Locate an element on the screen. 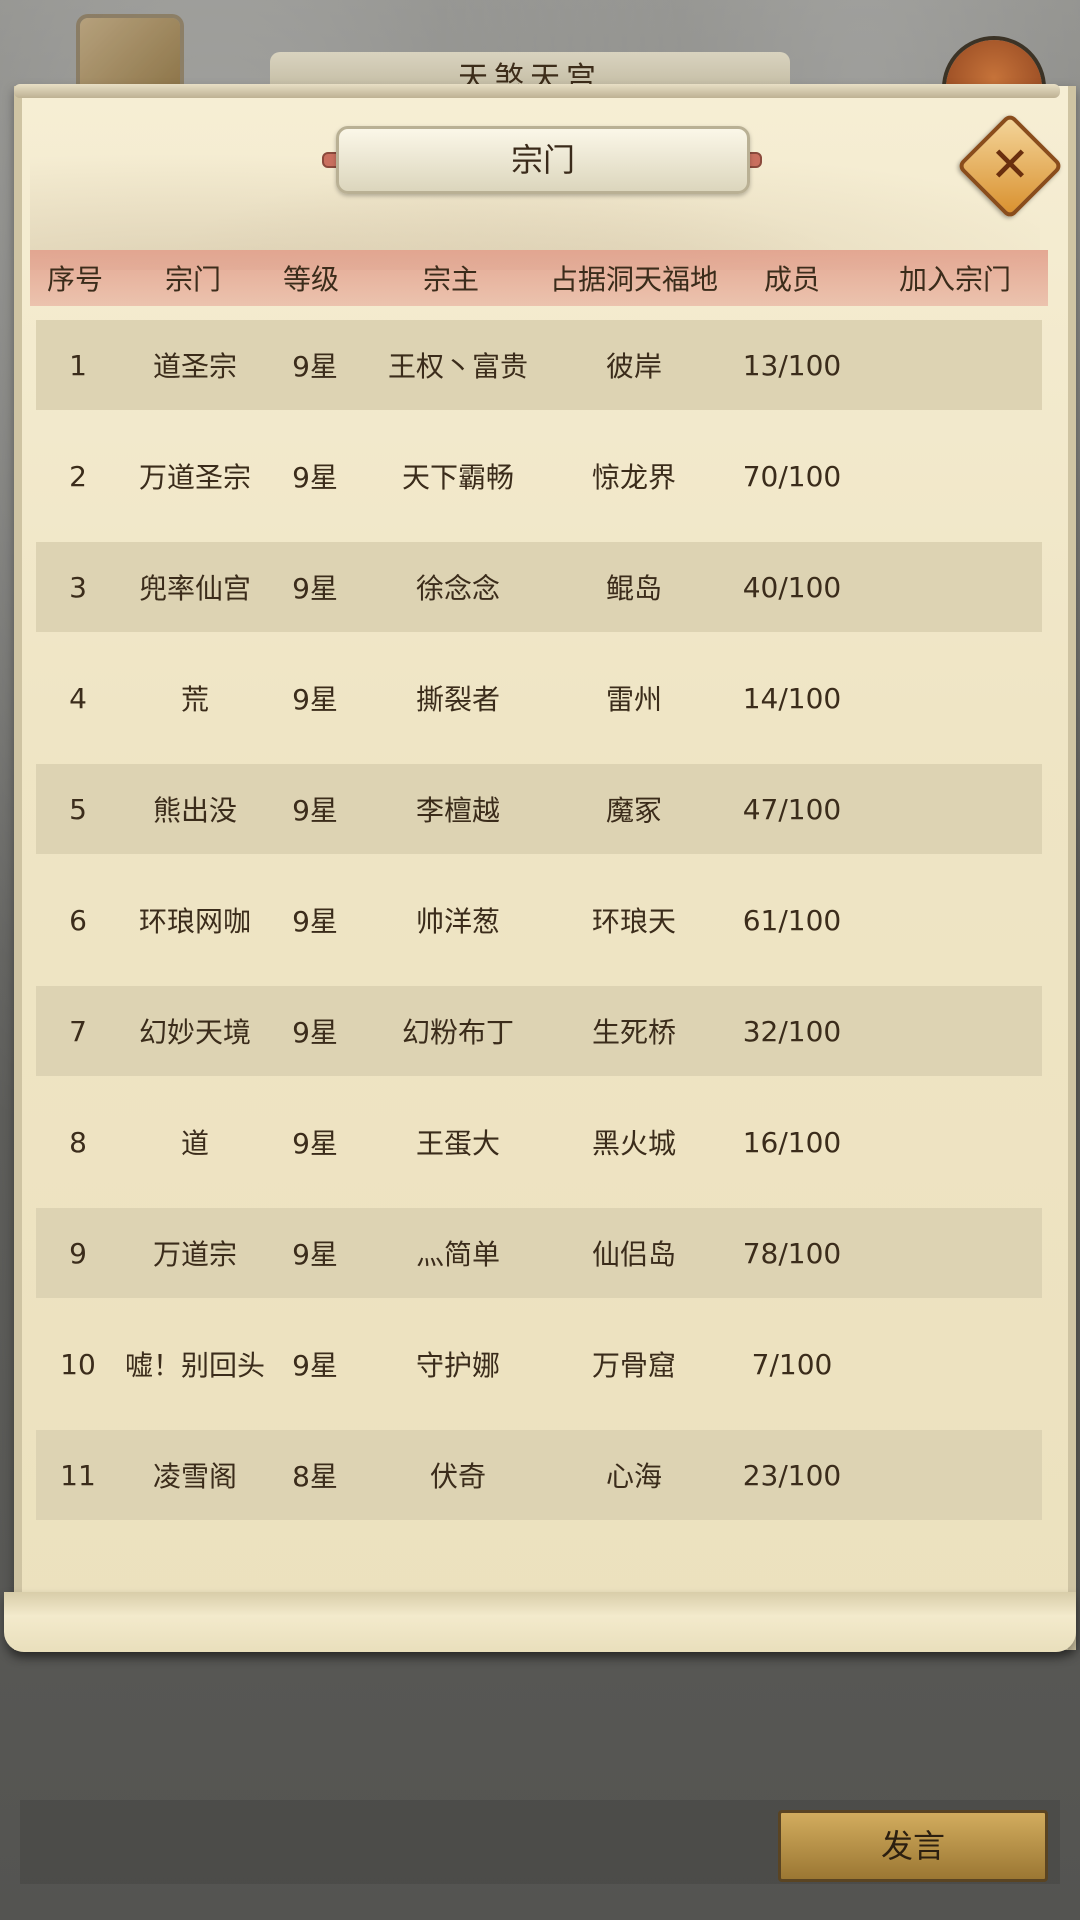  cell-leader: 帅洋葱 is located at coordinates (457, 921).